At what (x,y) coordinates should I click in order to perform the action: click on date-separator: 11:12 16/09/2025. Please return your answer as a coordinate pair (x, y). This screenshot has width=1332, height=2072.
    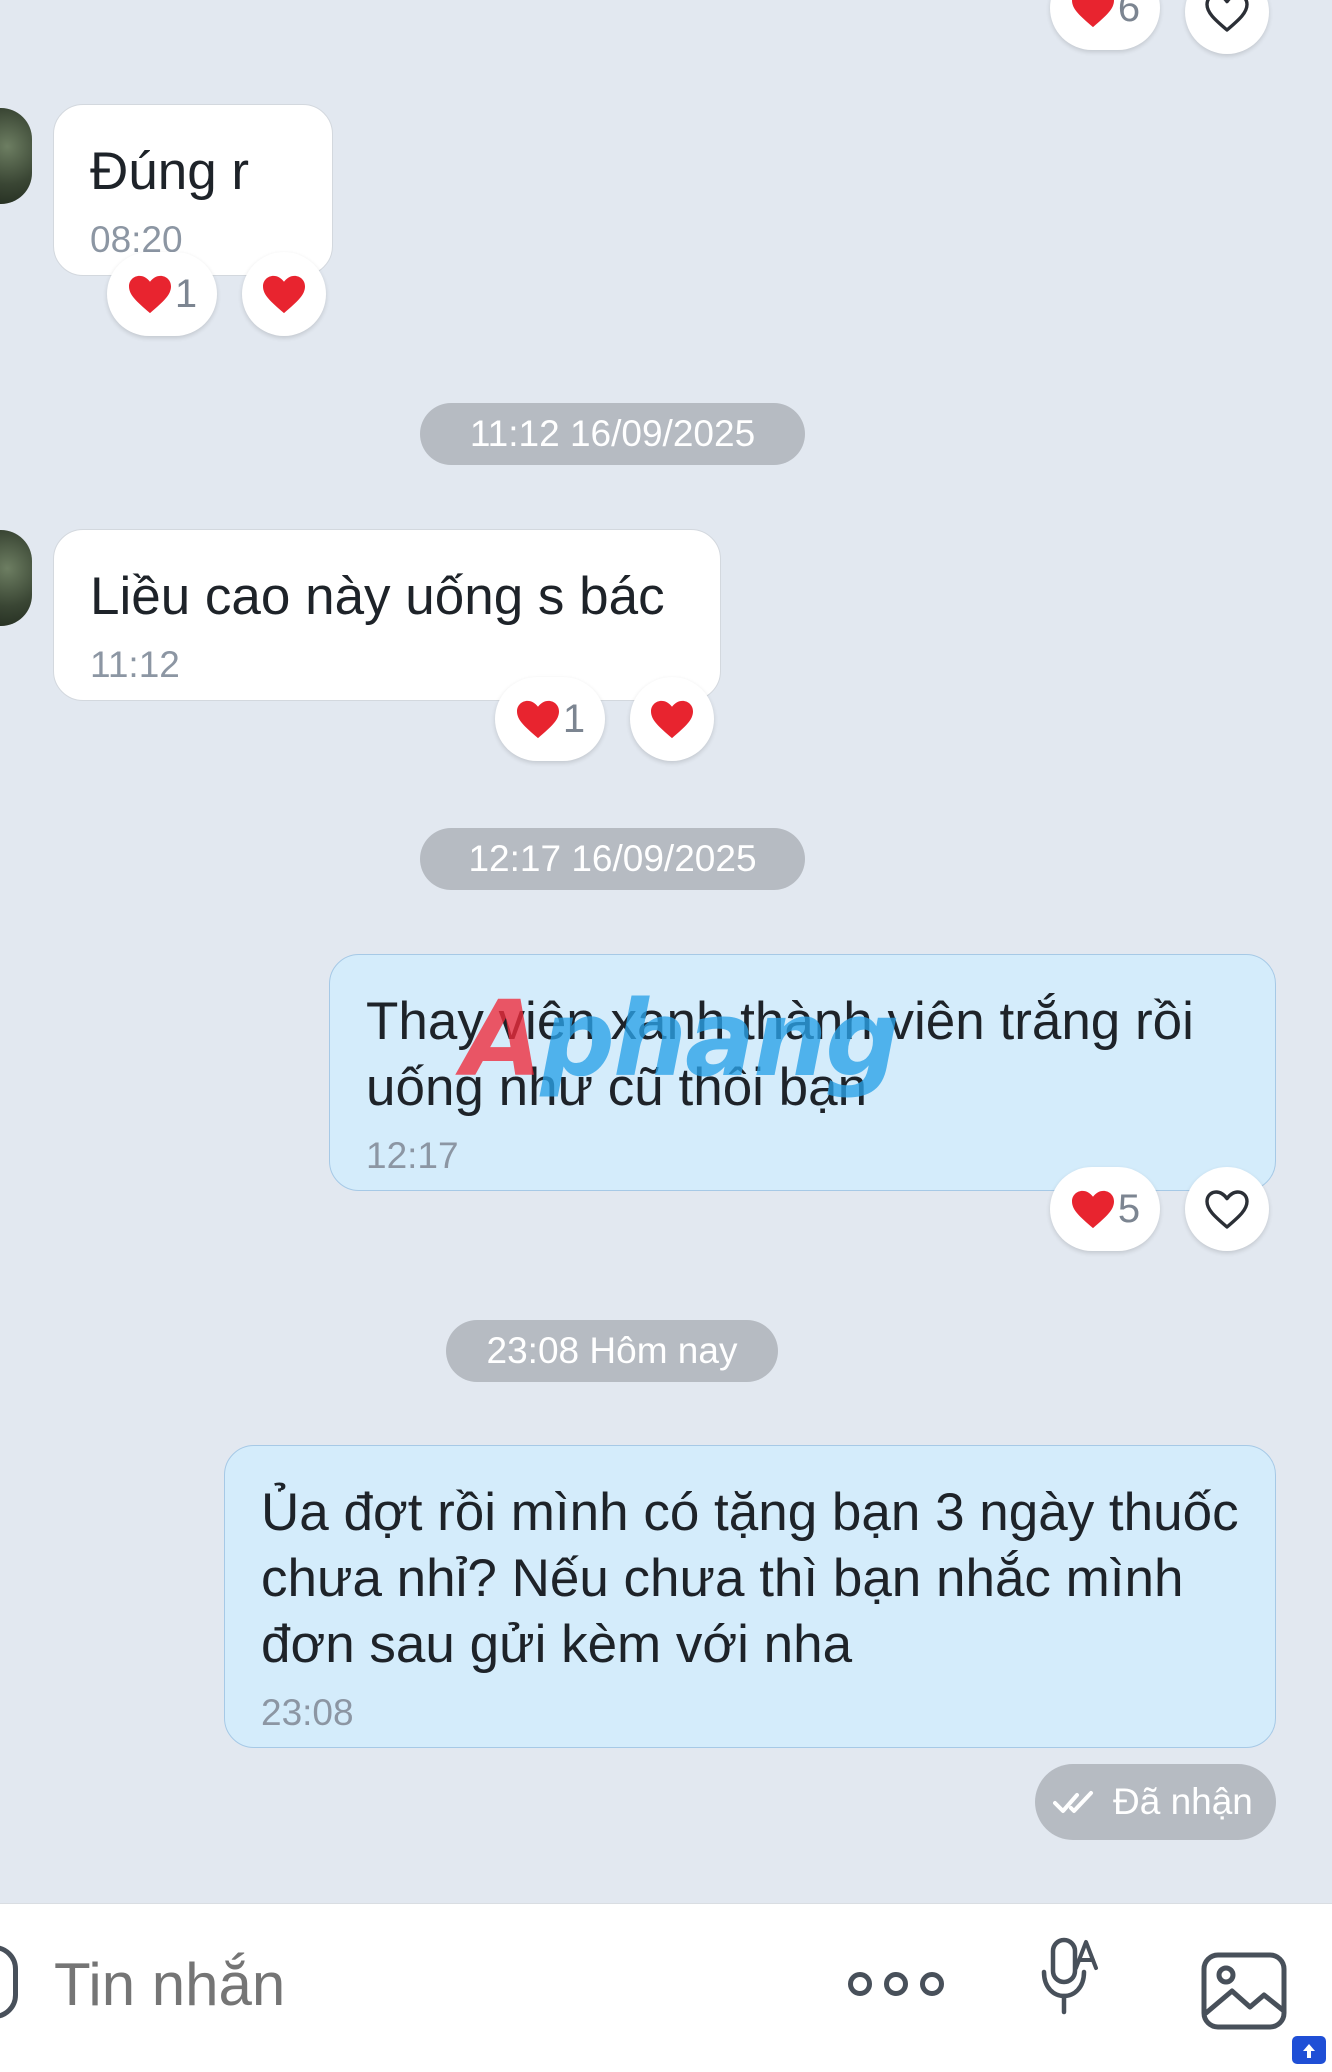
    Looking at the image, I should click on (612, 434).